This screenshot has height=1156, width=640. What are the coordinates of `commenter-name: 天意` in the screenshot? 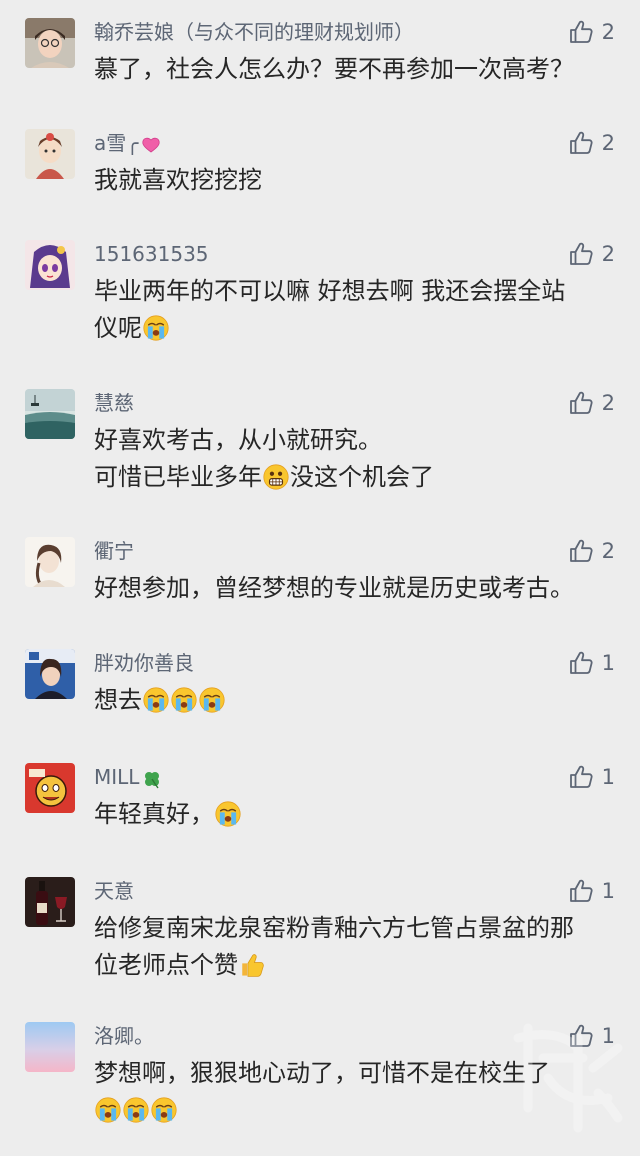 It's located at (114, 891).